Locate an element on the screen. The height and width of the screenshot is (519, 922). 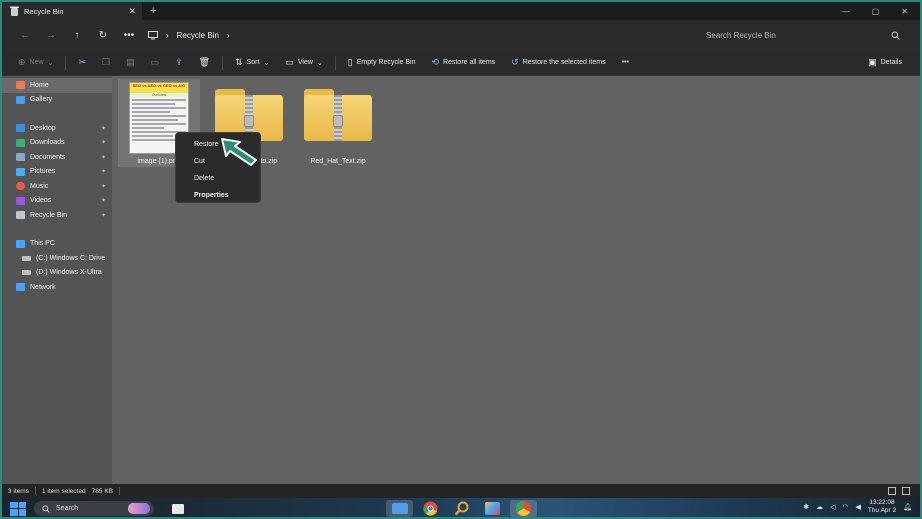
app-icon is located at coordinates (492, 508).